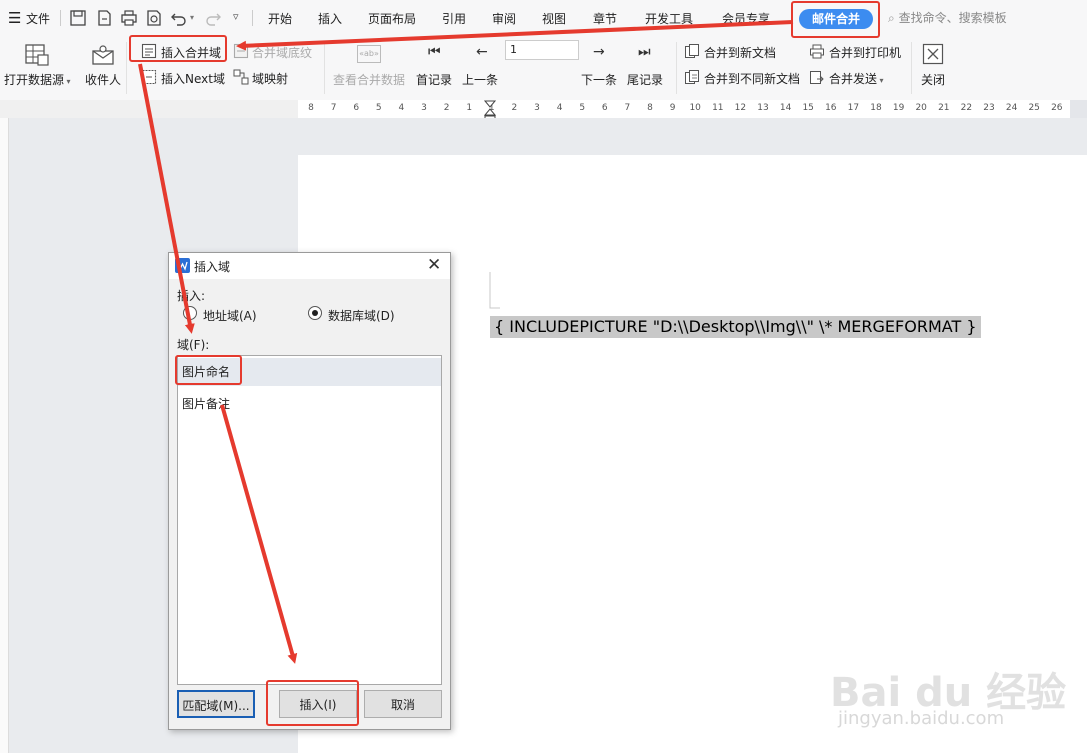  Describe the element at coordinates (259, 534) in the screenshot. I see `arrow-to-insert-button` at that location.